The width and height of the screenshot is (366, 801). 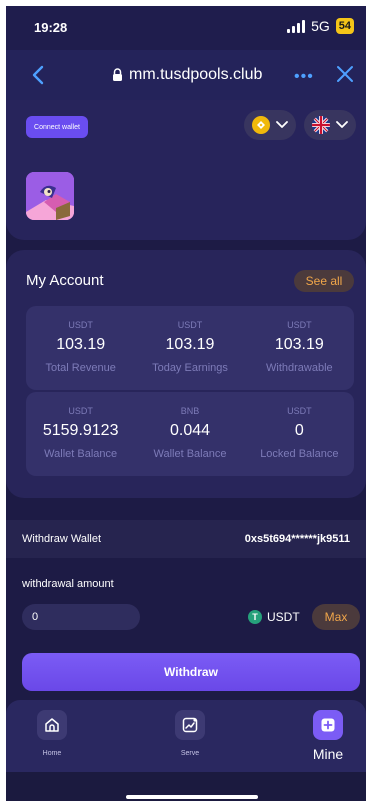 I want to click on wallet-address: 0xs5t694******jk9511, so click(x=297, y=539).